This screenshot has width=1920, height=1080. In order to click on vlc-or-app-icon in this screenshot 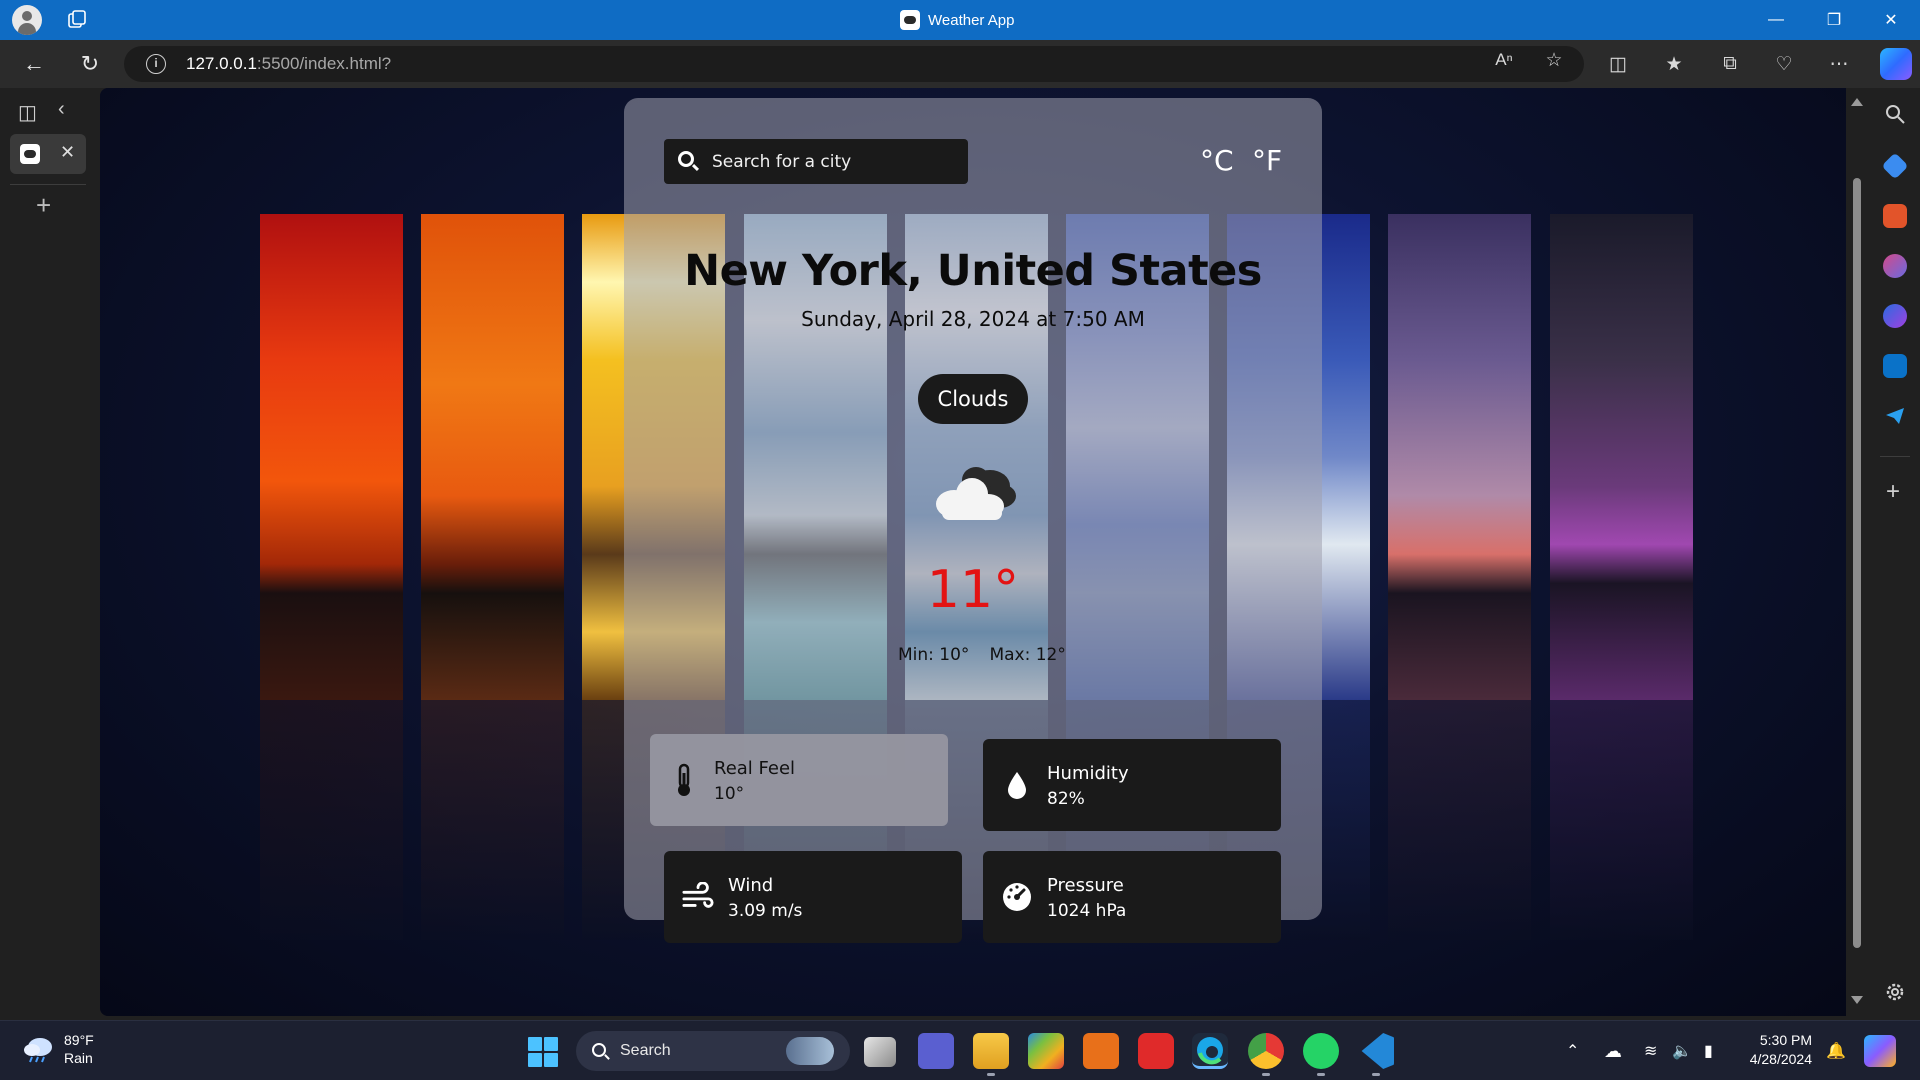, I will do `click(1101, 1051)`.